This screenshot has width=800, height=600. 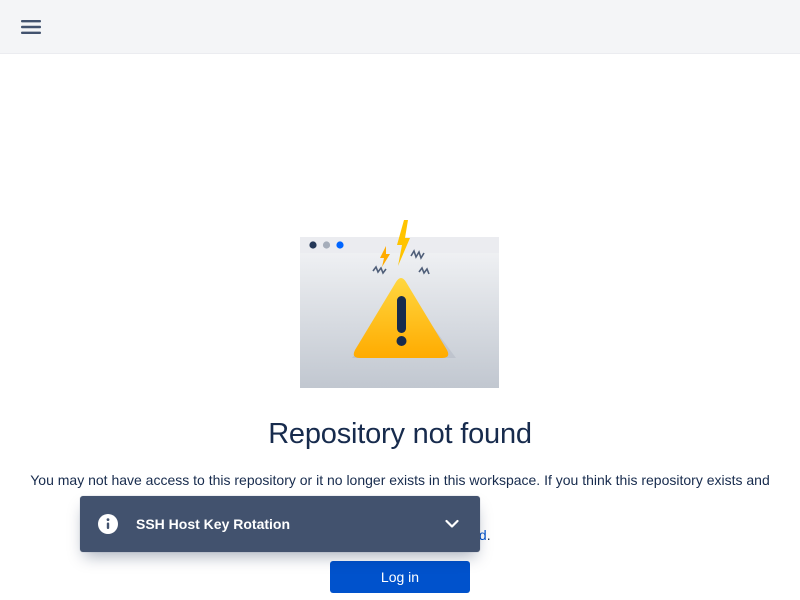 I want to click on error-illustration, so click(x=400, y=304).